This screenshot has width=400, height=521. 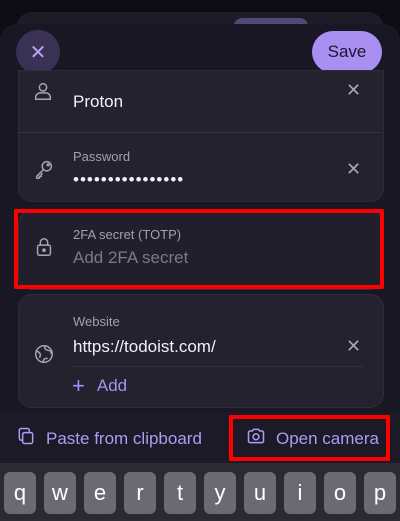 I want to click on user-icon, so click(x=44, y=92).